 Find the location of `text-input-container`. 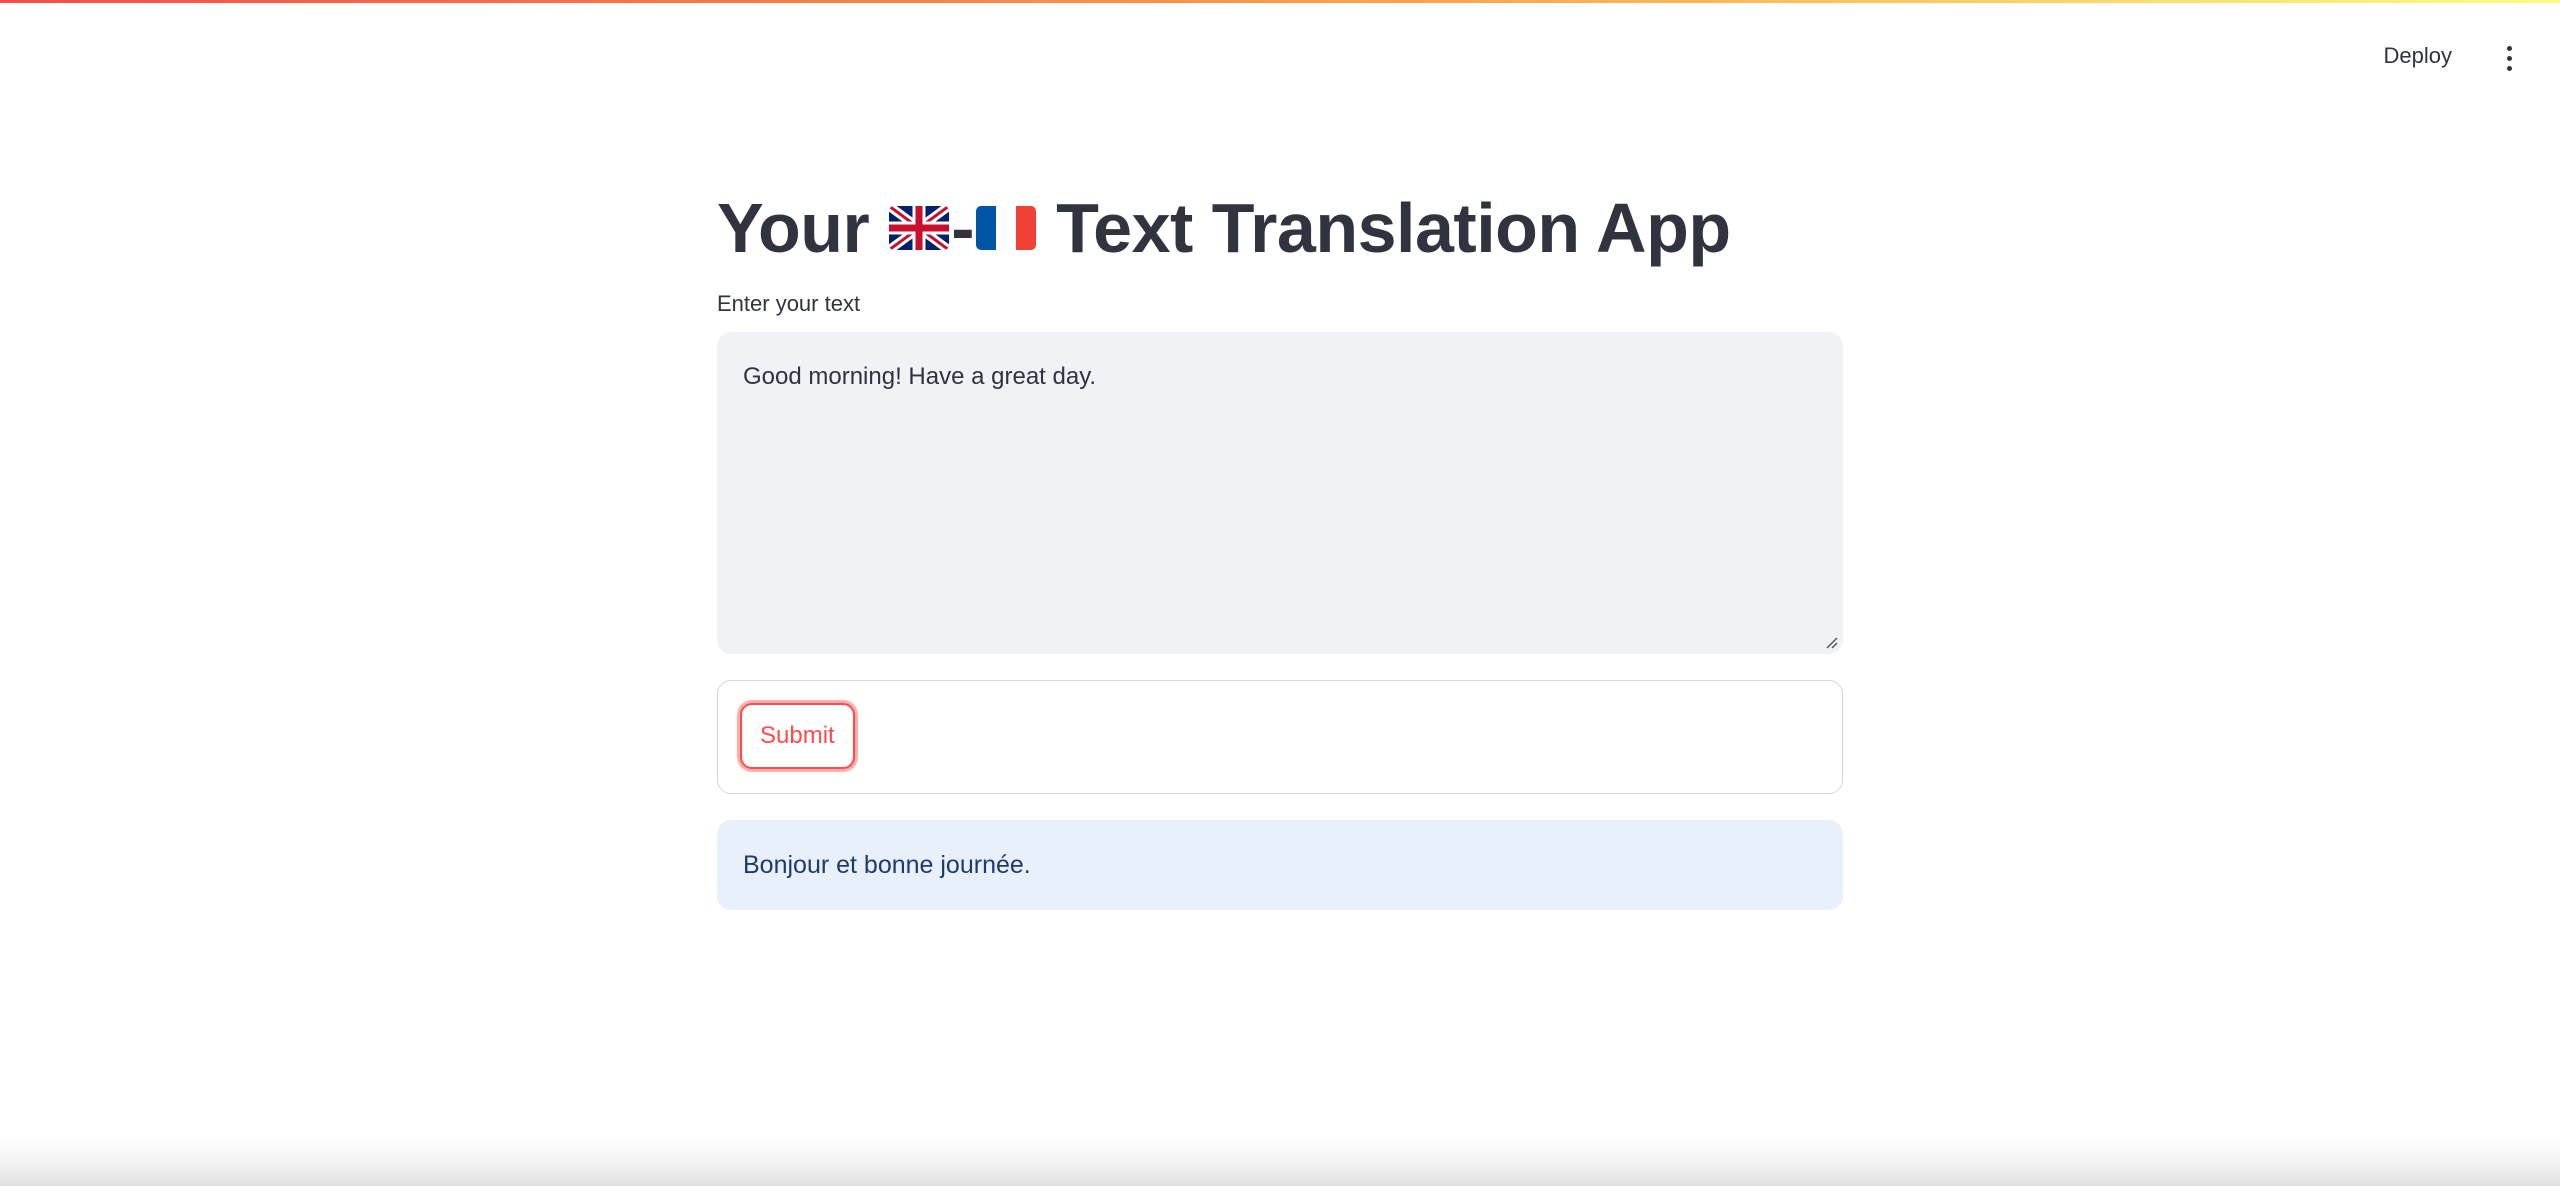

text-input-container is located at coordinates (1280, 493).